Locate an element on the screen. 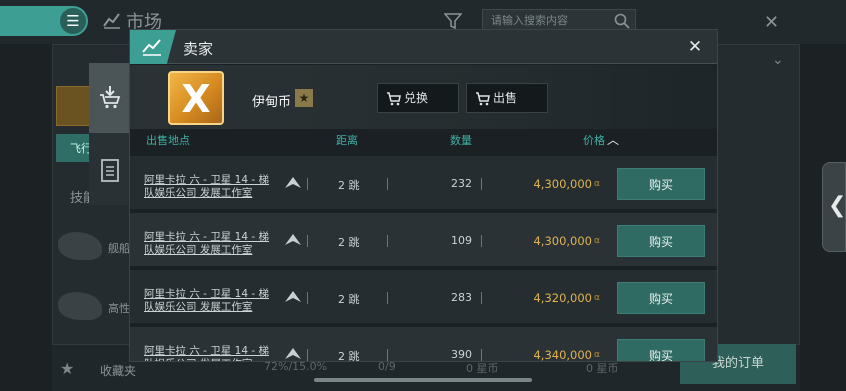  modal-header: 卖家 ✕ is located at coordinates (423, 47).